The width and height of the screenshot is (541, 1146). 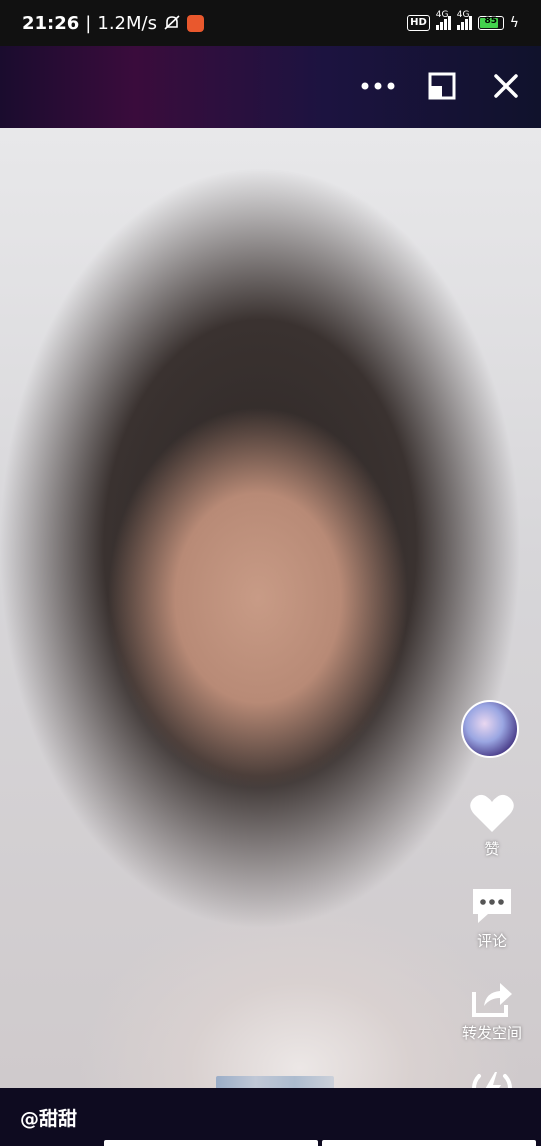 I want to click on close-button, so click(x=506, y=86).